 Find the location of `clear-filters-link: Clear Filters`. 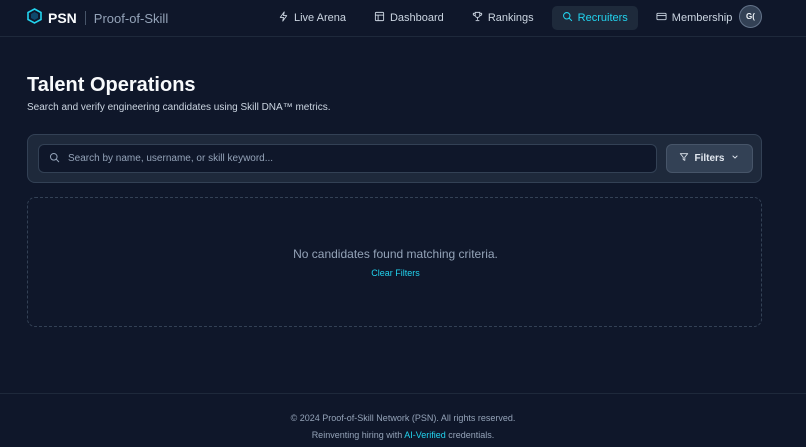

clear-filters-link: Clear Filters is located at coordinates (395, 273).